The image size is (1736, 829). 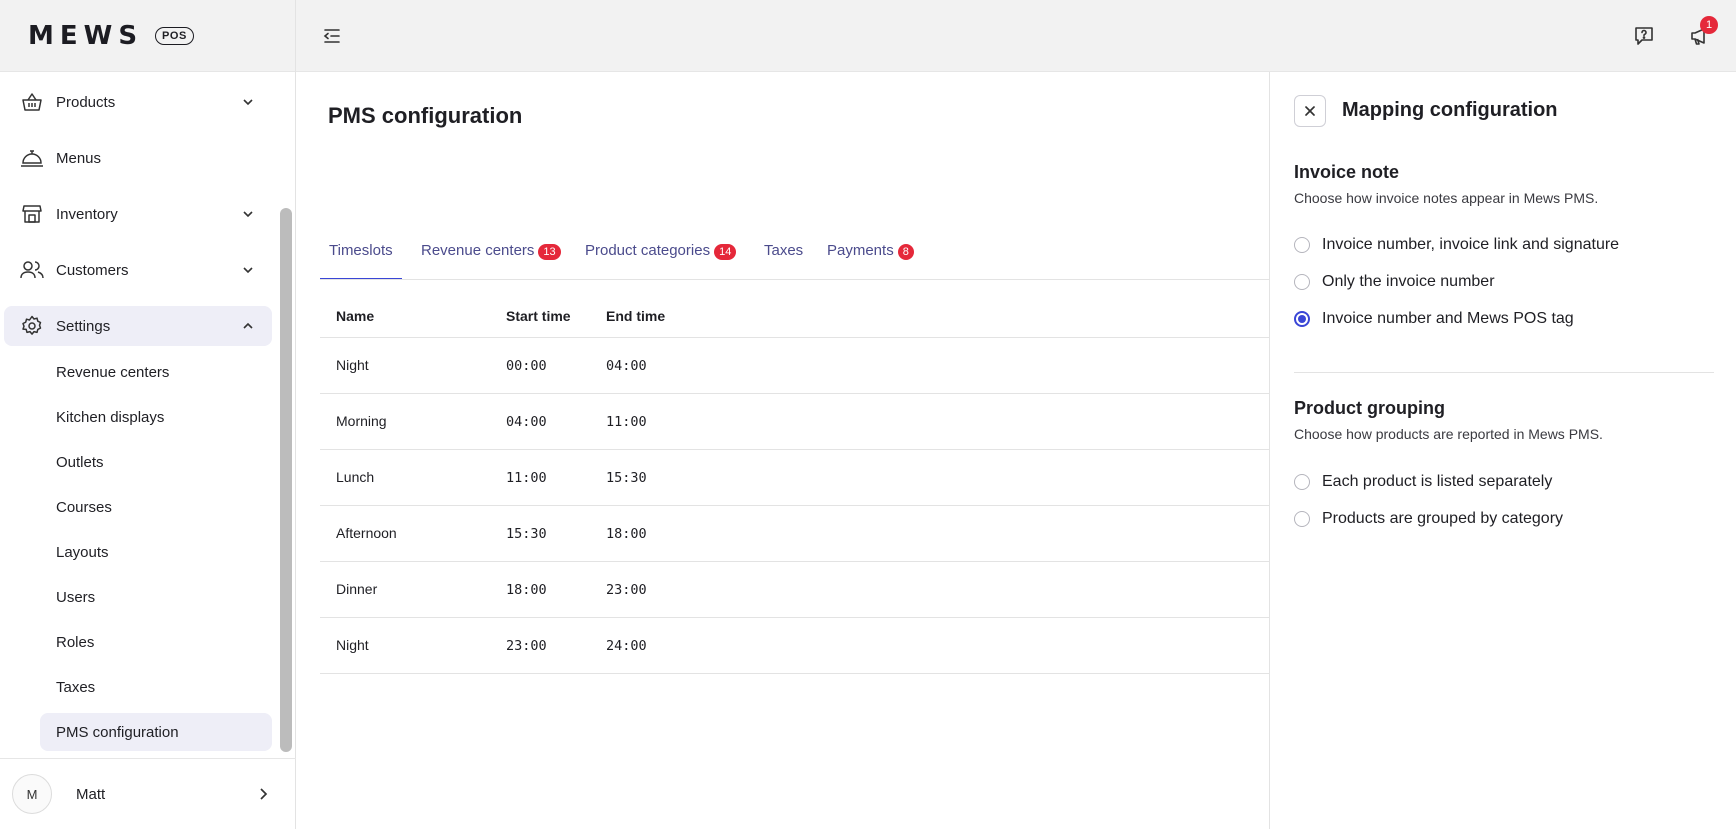 What do you see at coordinates (91, 794) in the screenshot?
I see `user-name: Matt` at bounding box center [91, 794].